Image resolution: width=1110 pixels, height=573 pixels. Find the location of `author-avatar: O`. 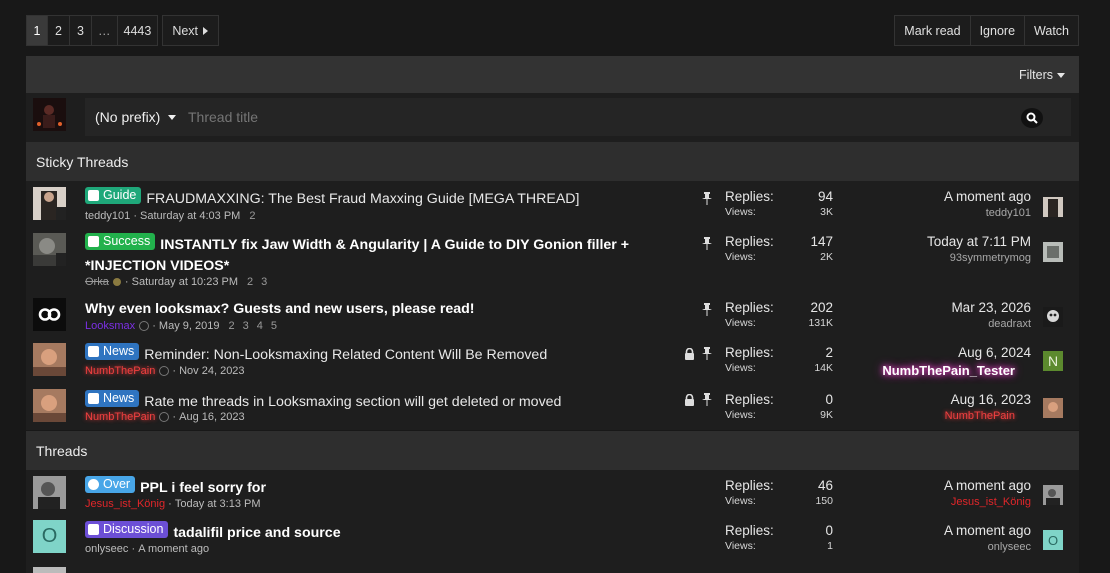

author-avatar: O is located at coordinates (49, 536).